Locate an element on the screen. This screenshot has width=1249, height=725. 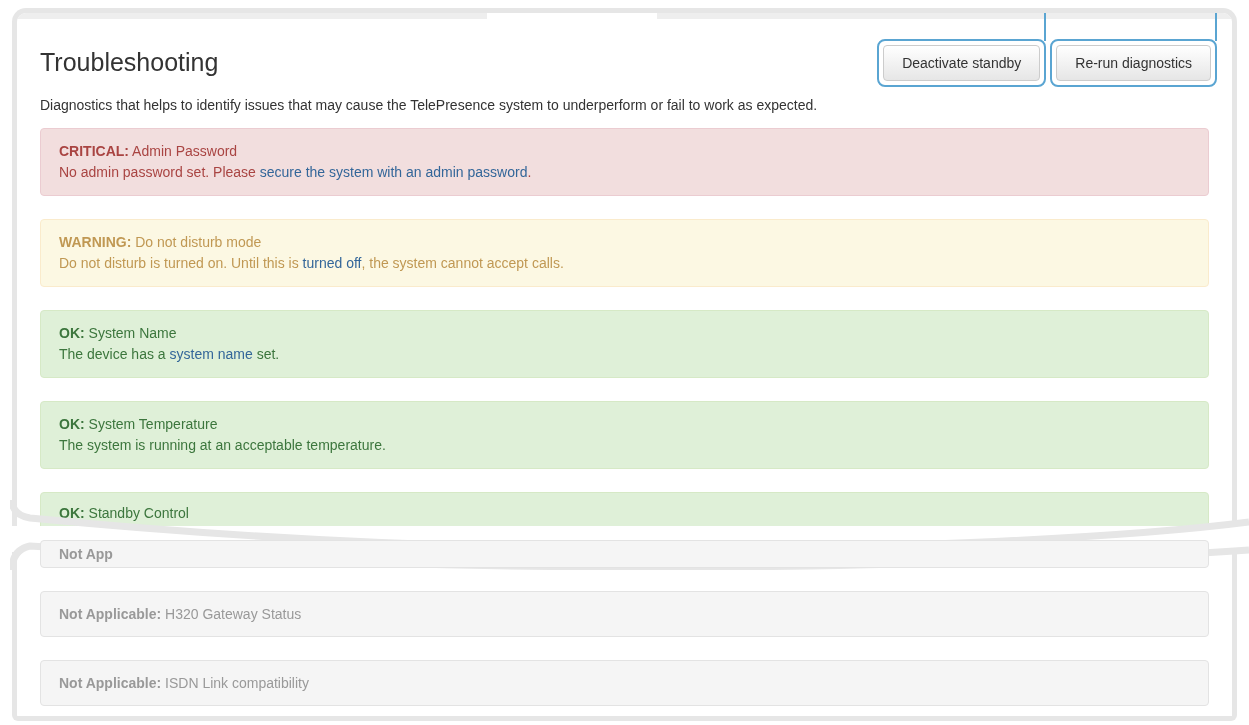
page-title: Troubleshooting is located at coordinates (129, 63).